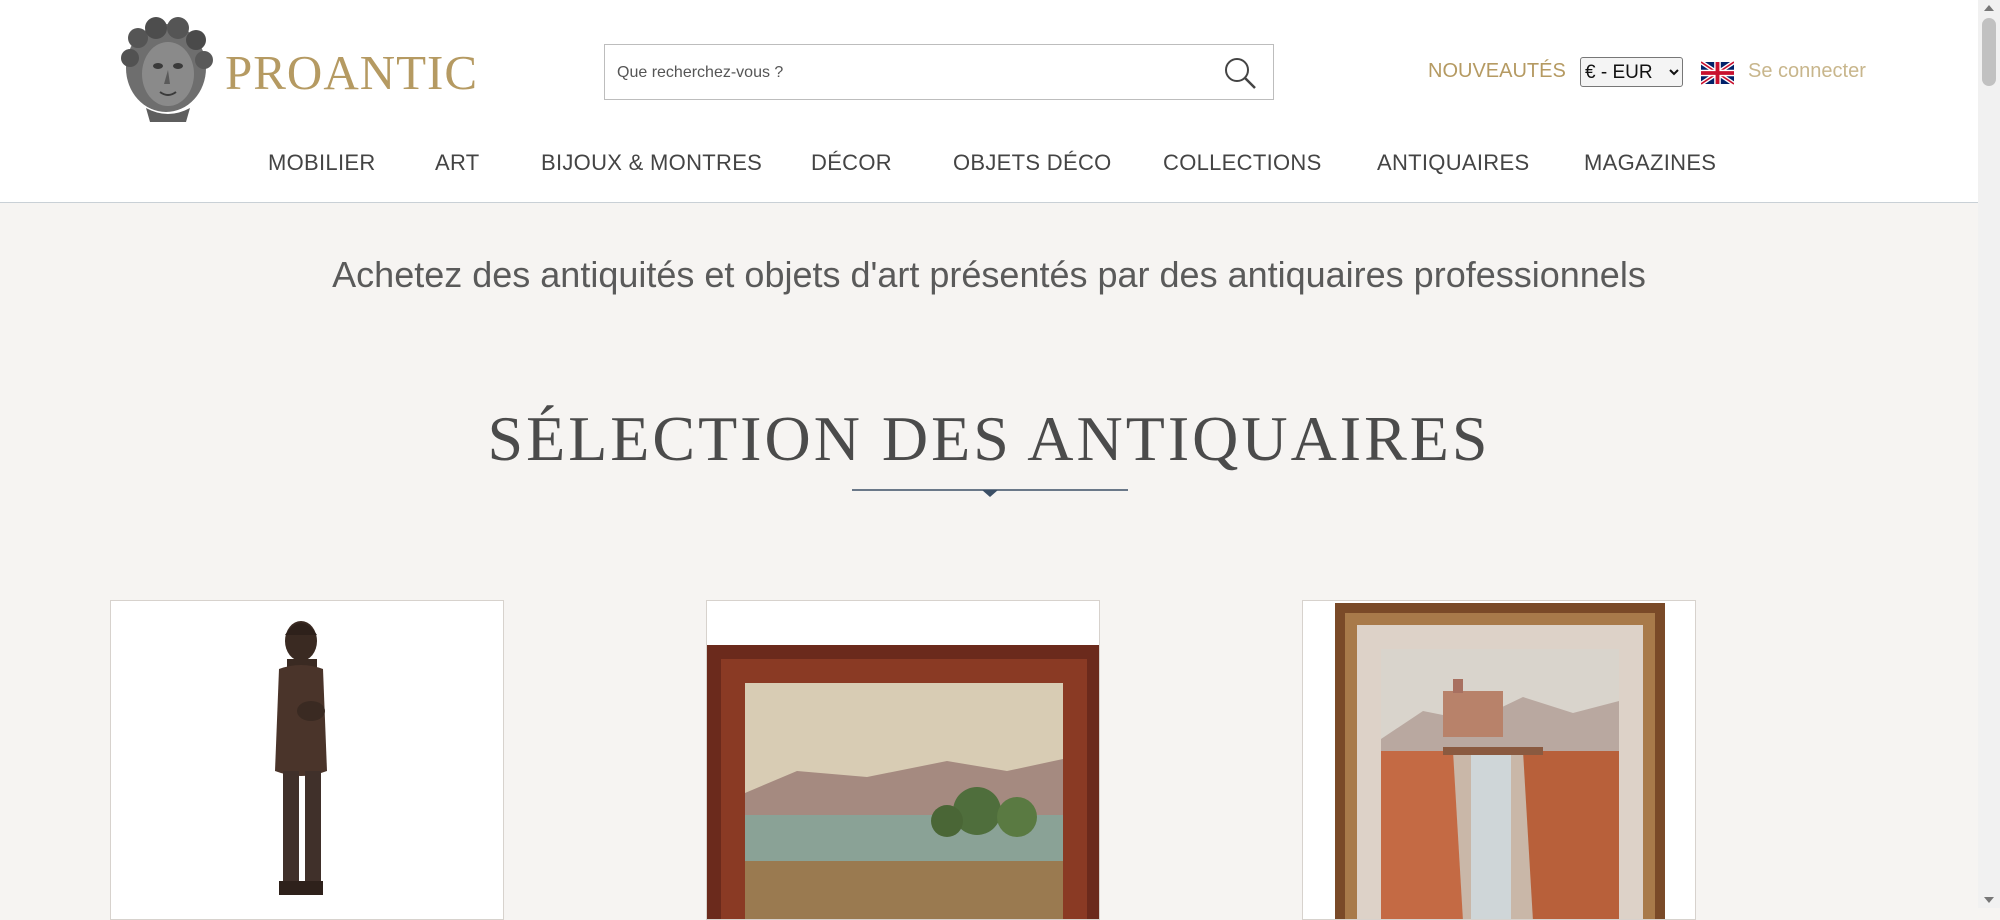  I want to click on nav-item-decor: DÉCOR, so click(851, 163).